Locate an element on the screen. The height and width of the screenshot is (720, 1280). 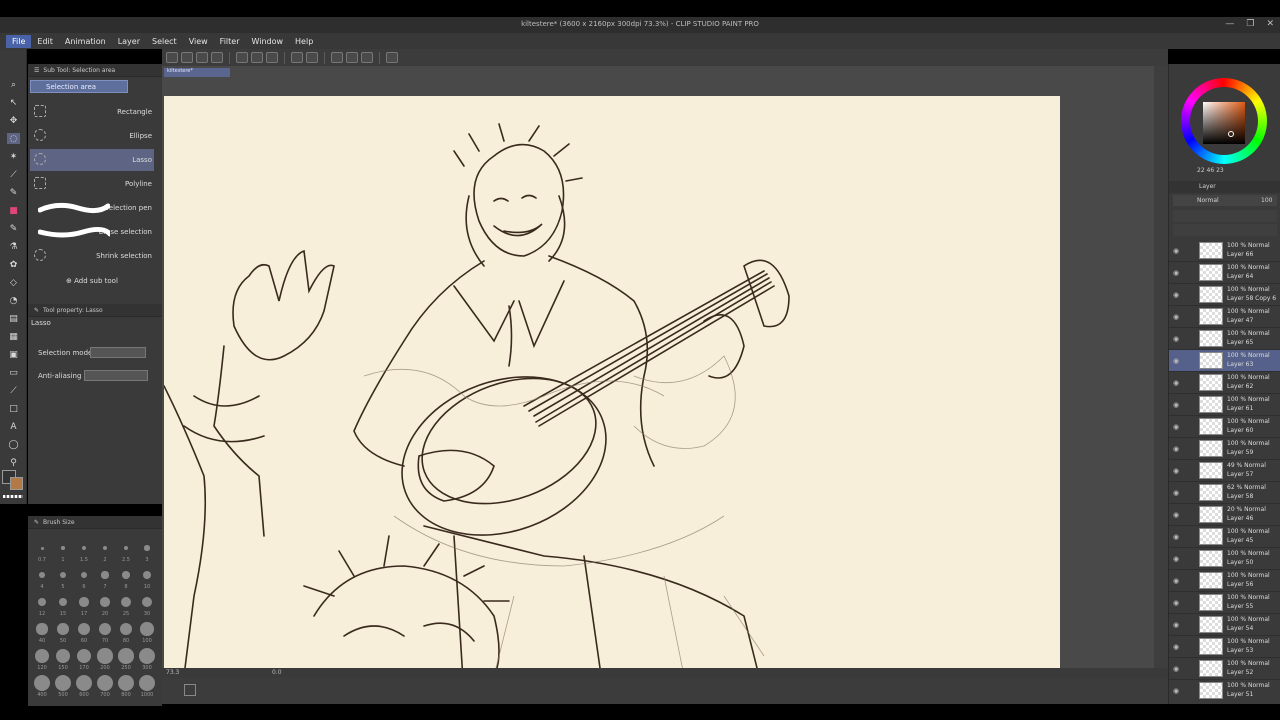
brush-size-cell: 3 is located at coordinates (147, 551).